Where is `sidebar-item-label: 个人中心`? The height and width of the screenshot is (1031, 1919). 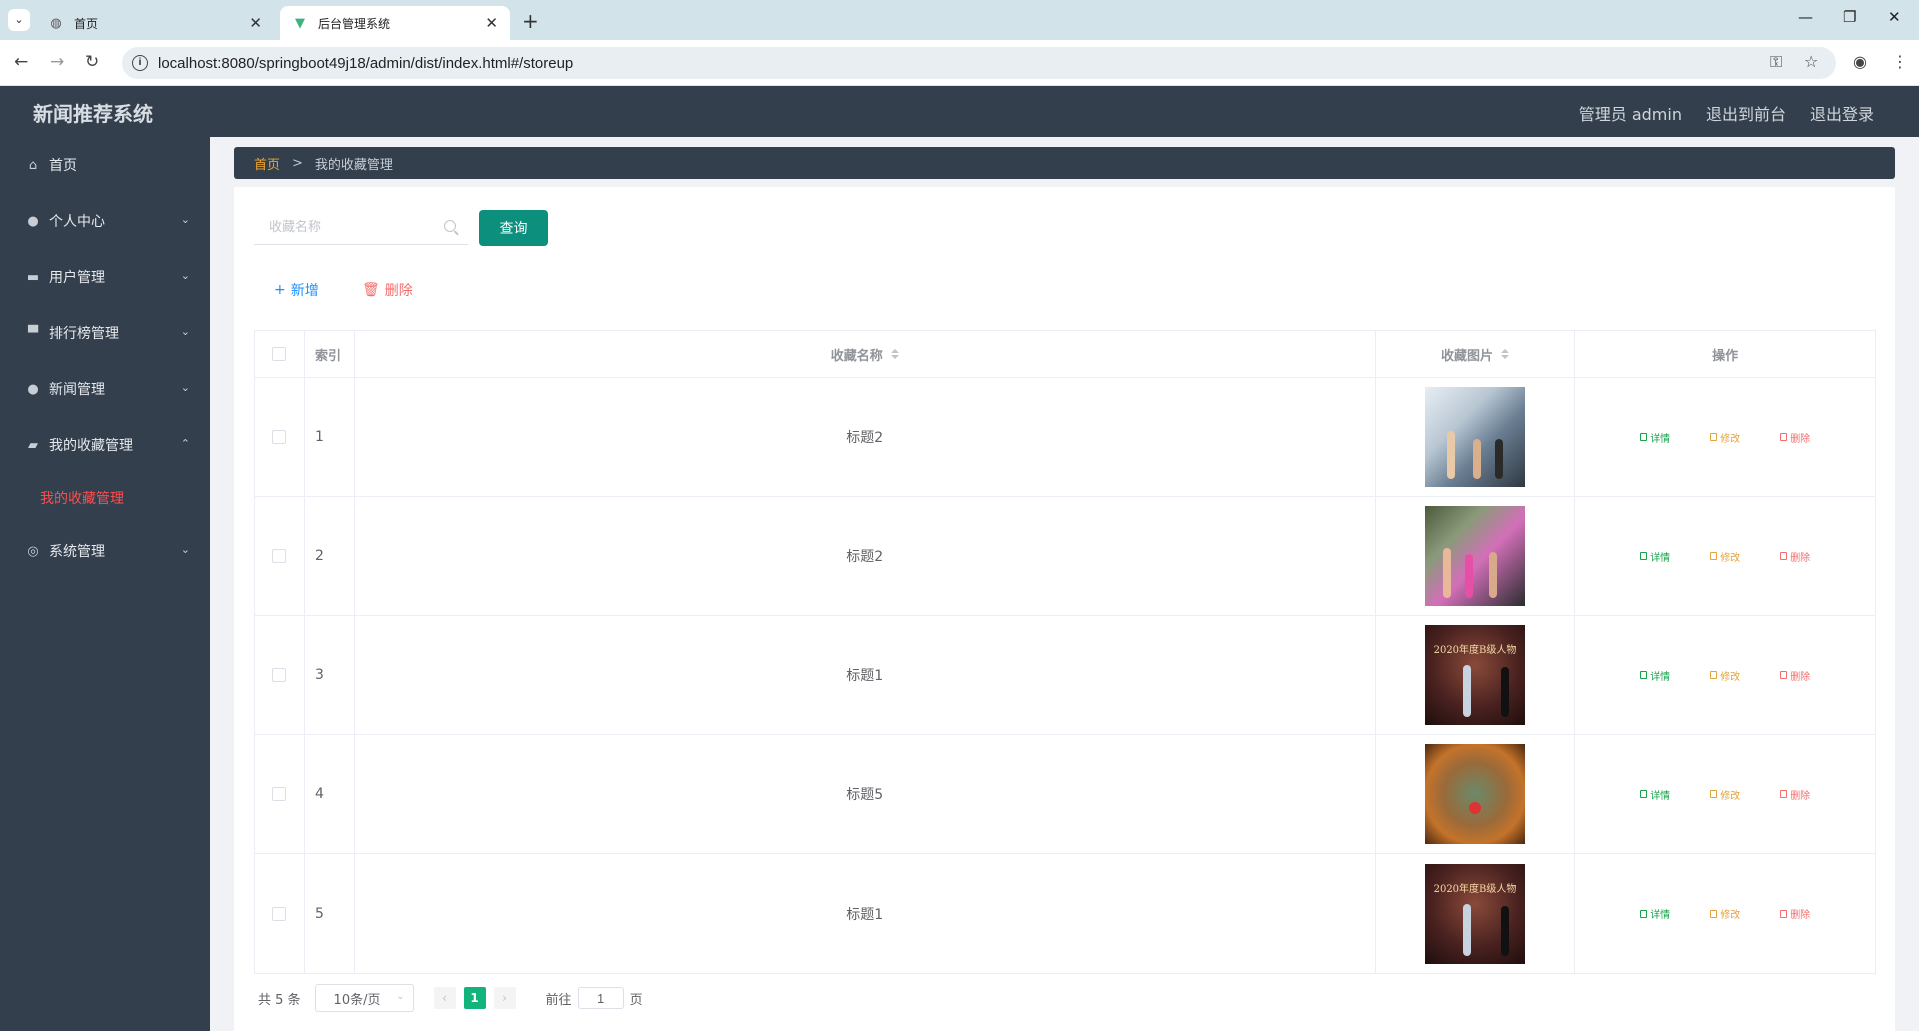
sidebar-item-label: 个人中心 is located at coordinates (77, 222).